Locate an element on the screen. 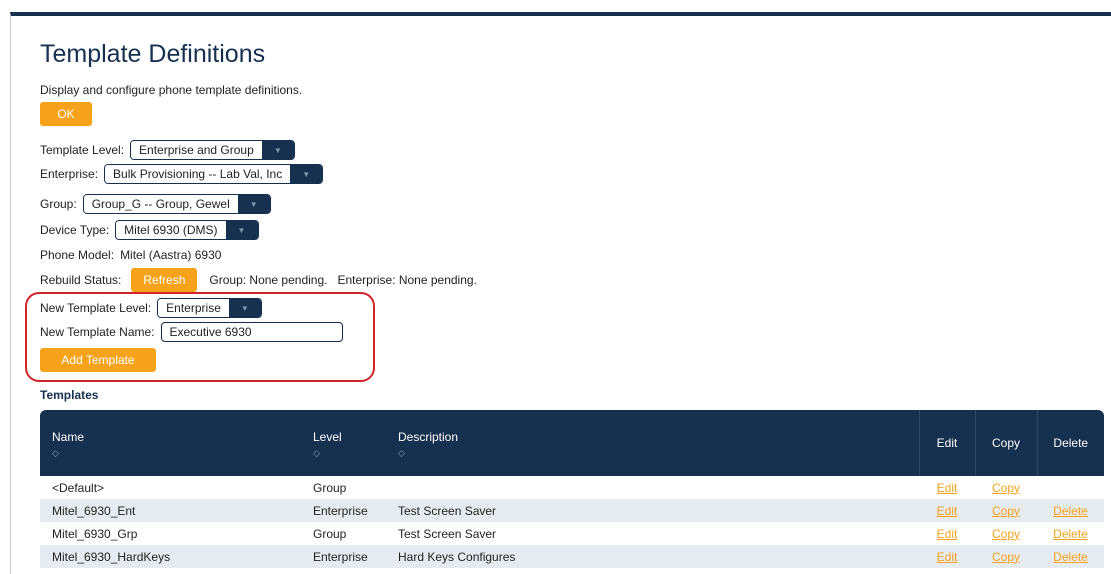 The height and width of the screenshot is (574, 1111). page-title: Template Definitions is located at coordinates (153, 54).